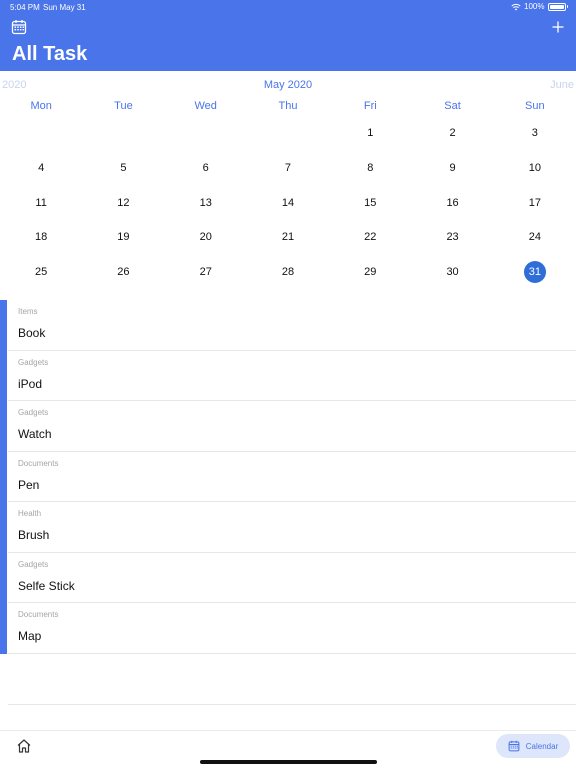 The height and width of the screenshot is (769, 576). I want to click on task-row: Documents Map, so click(292, 628).